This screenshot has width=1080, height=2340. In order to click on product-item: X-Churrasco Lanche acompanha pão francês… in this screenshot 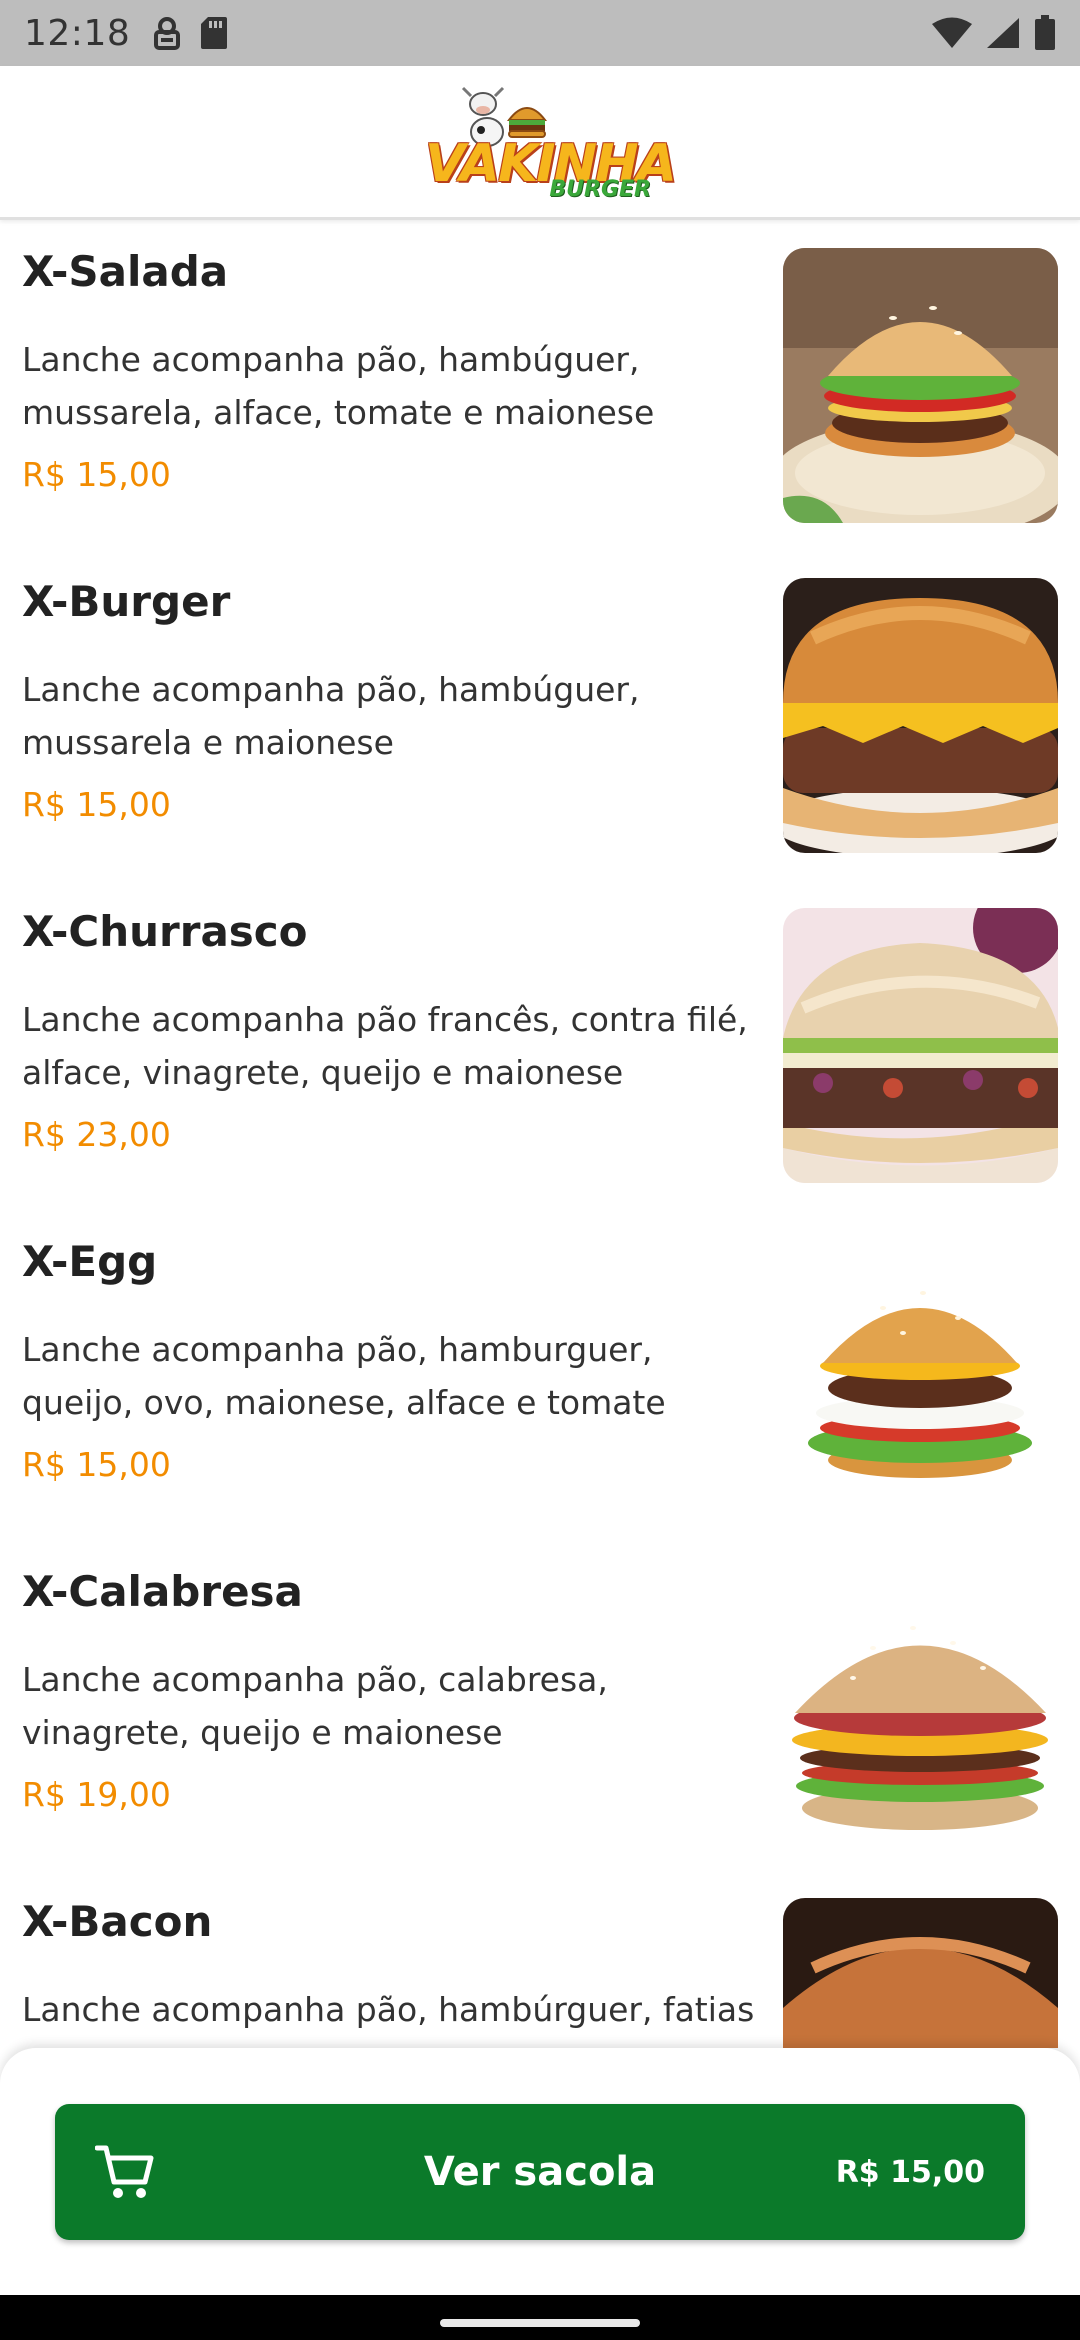, I will do `click(540, 1048)`.